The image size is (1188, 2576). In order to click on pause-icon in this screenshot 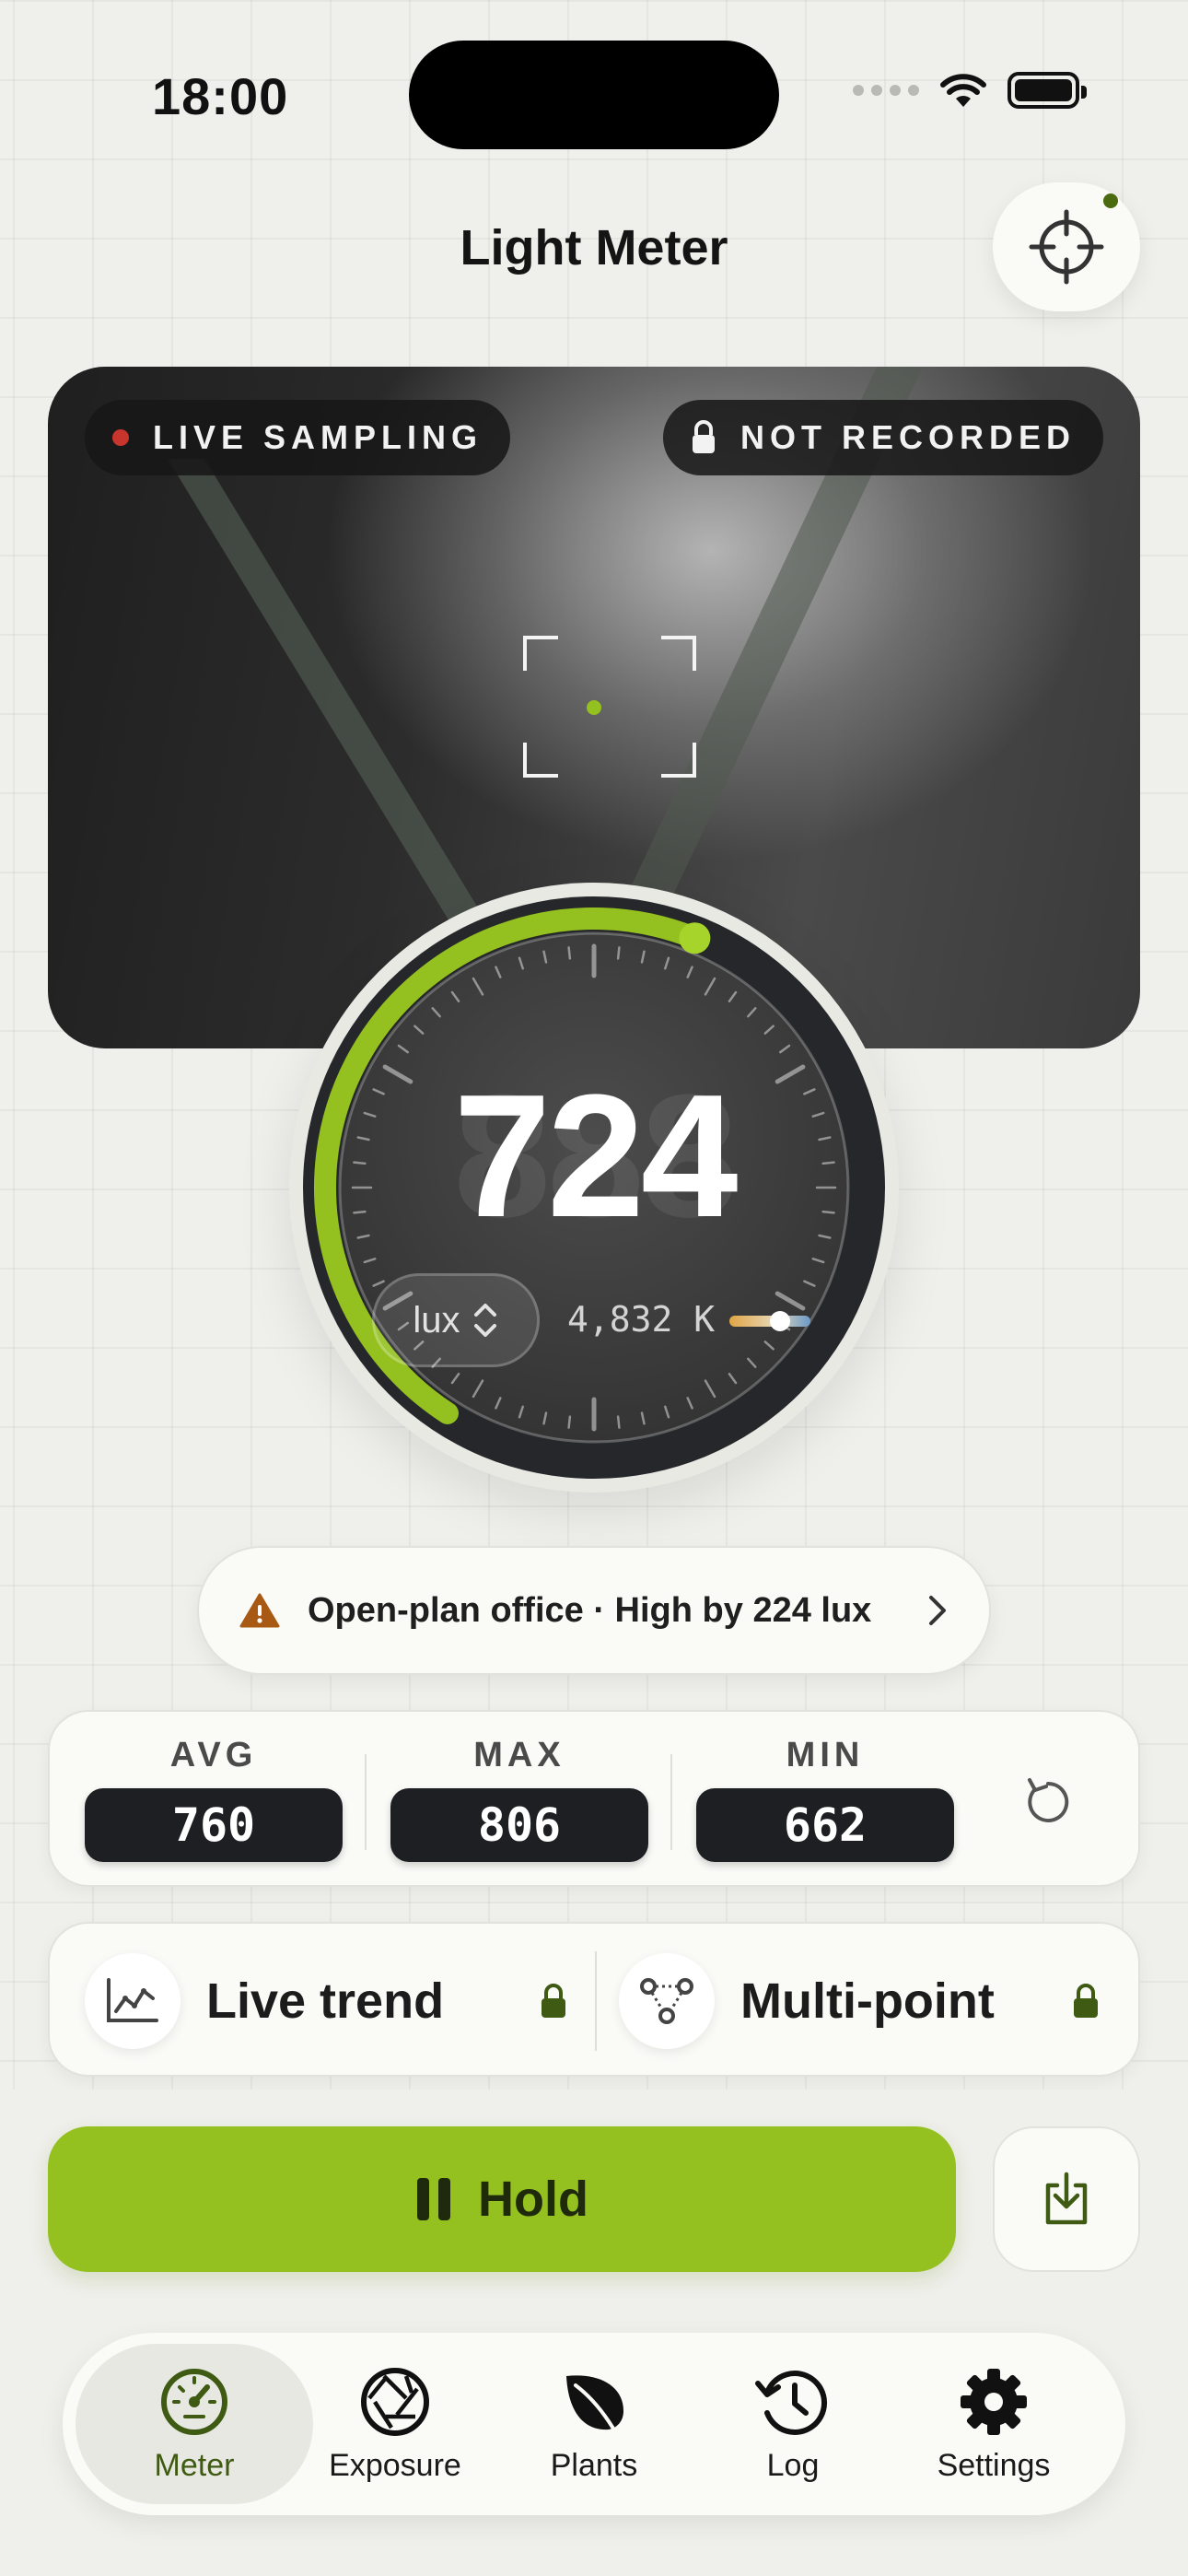, I will do `click(433, 2199)`.